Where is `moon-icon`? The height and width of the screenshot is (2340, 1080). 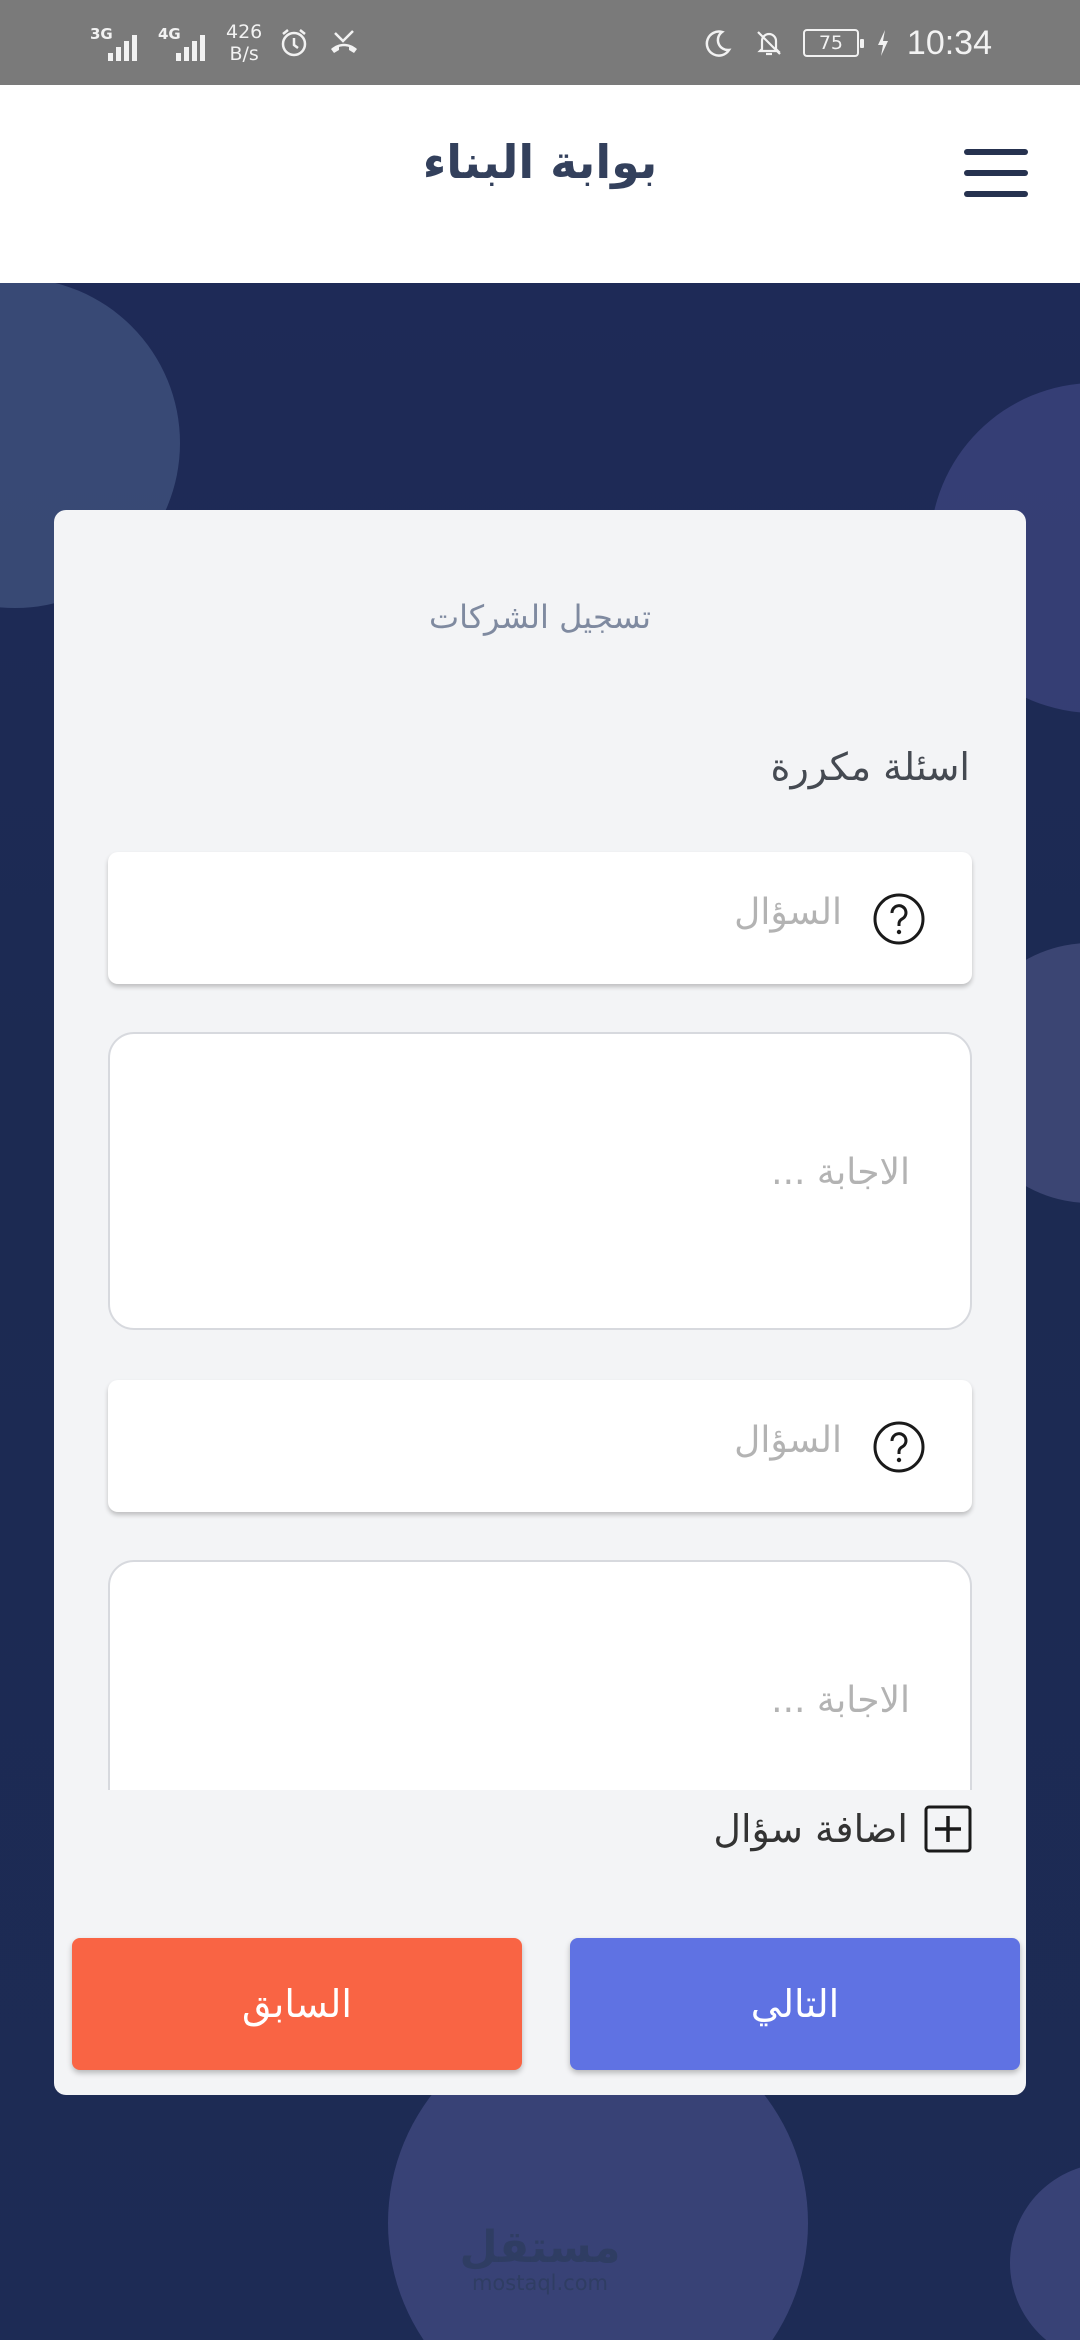
moon-icon is located at coordinates (717, 43).